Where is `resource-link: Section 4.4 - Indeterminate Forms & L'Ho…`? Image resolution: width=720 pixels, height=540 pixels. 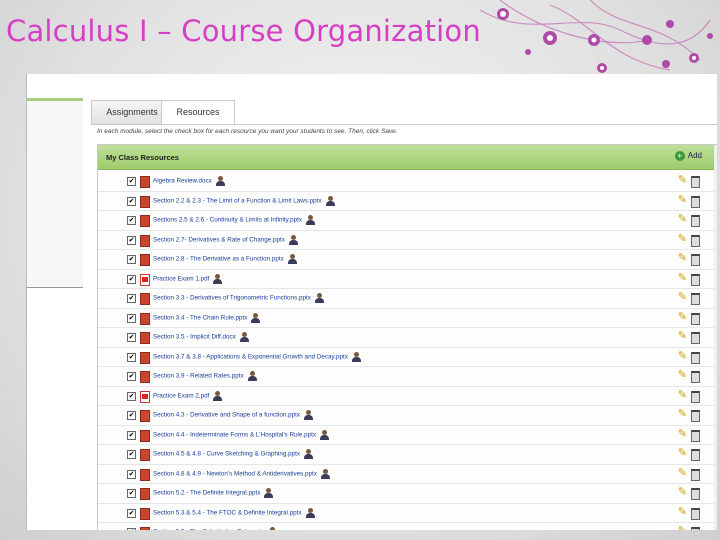
resource-link: Section 4.4 - Indeterminate Forms & L'Ho… is located at coordinates (241, 434).